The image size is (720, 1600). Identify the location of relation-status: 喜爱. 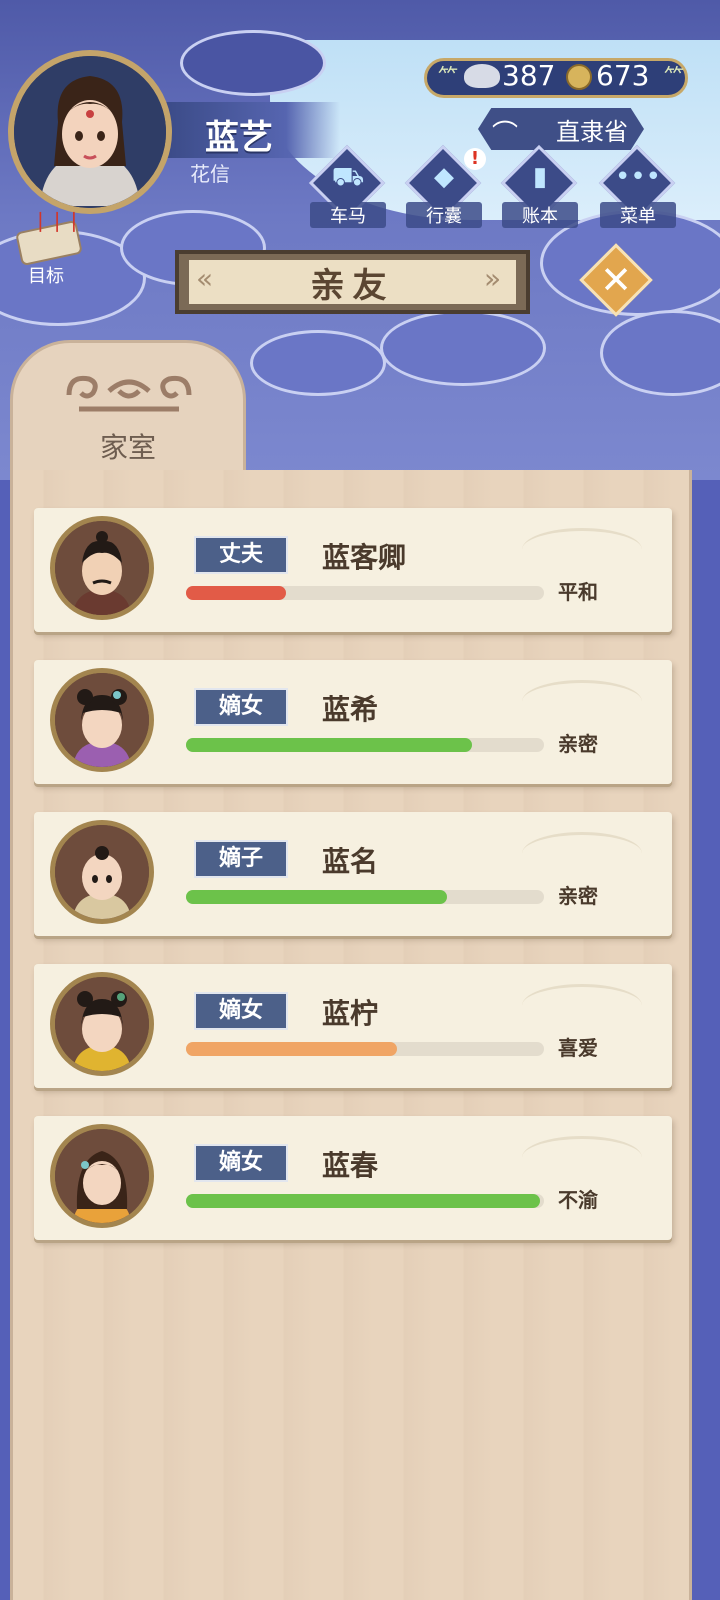
(578, 1048).